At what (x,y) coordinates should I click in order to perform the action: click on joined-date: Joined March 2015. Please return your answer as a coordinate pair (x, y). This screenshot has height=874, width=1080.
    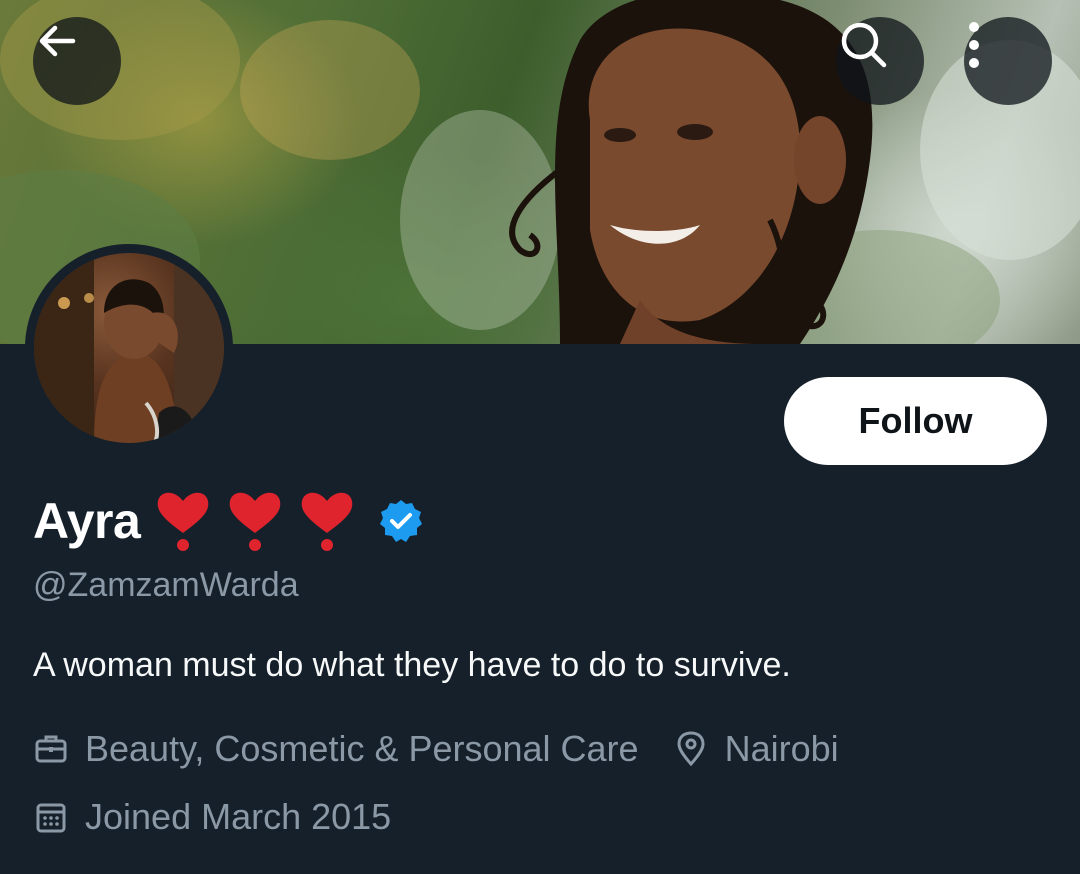
    Looking at the image, I should click on (238, 816).